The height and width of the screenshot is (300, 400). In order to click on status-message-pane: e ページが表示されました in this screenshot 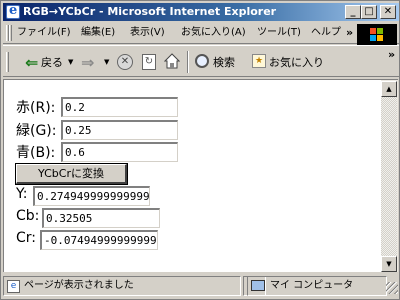, I will do `click(122, 286)`.